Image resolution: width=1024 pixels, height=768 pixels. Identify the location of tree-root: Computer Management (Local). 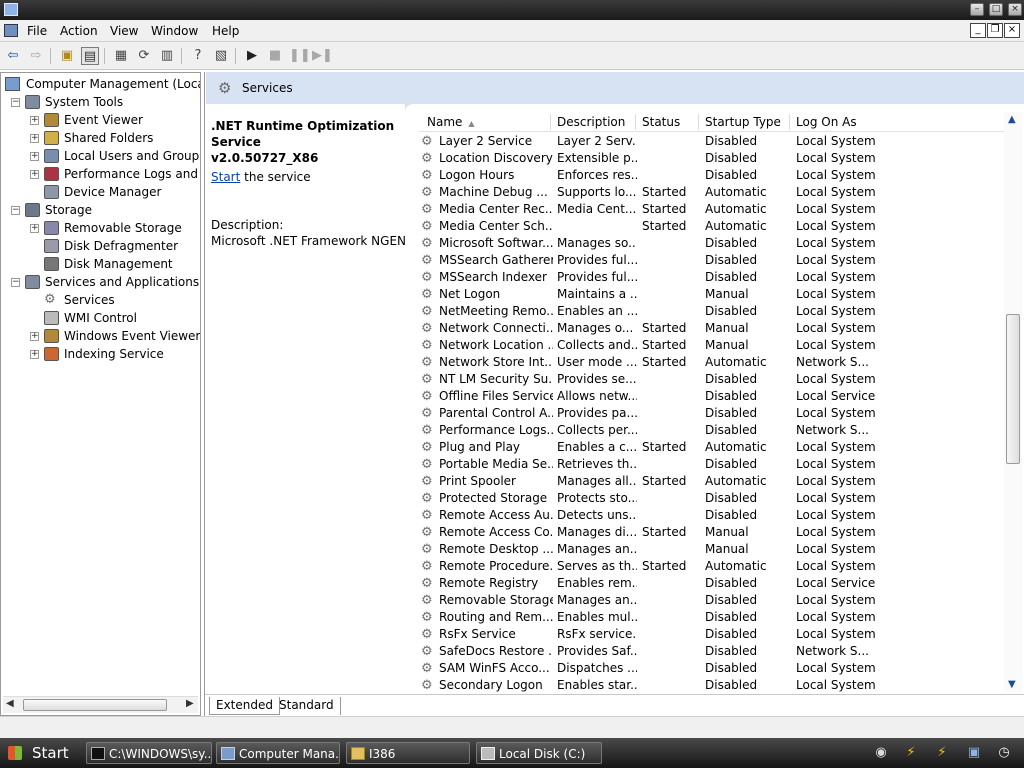
(102, 84).